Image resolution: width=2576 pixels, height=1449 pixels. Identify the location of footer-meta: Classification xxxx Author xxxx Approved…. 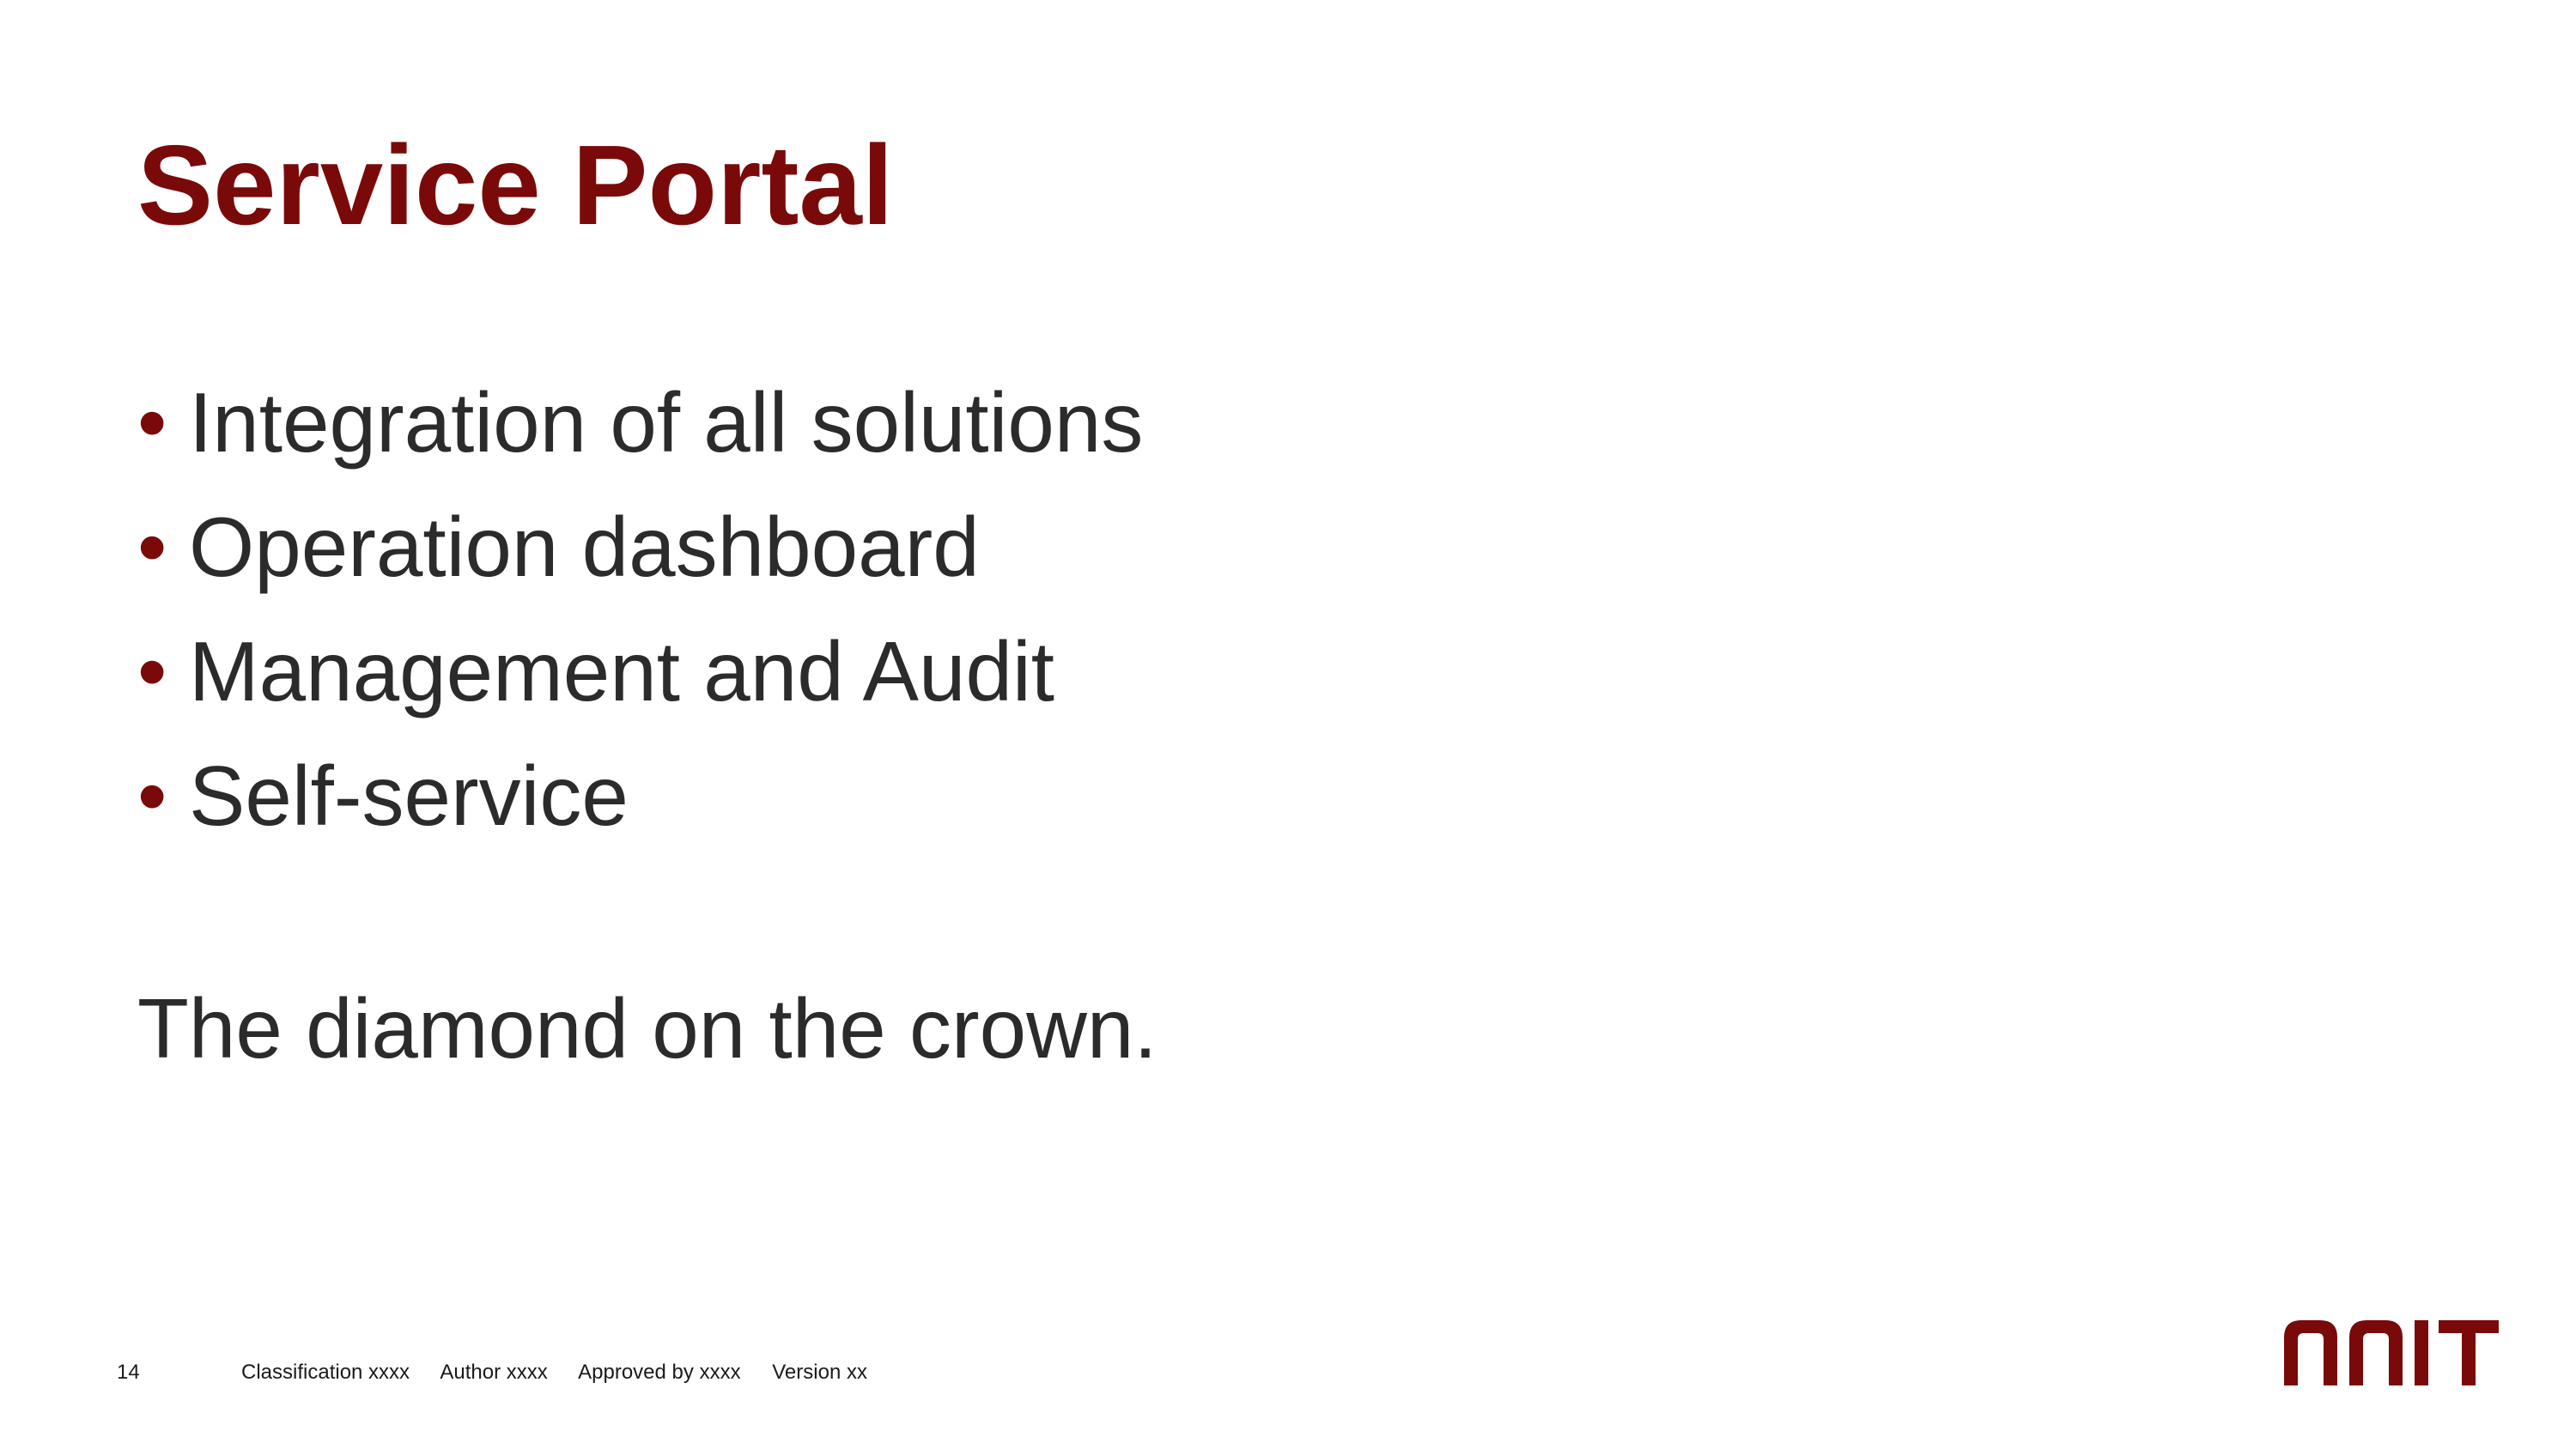
(567, 1373).